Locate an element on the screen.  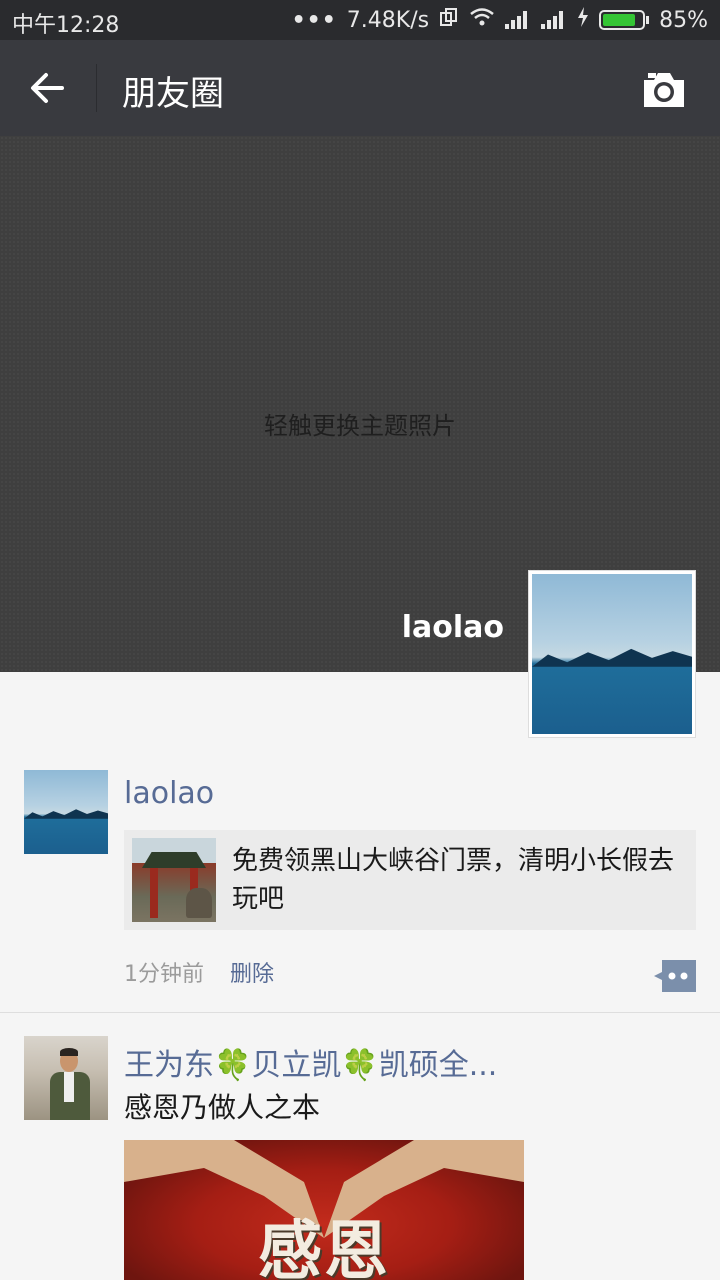
title-bar: 朋友圈 is located at coordinates (360, 88).